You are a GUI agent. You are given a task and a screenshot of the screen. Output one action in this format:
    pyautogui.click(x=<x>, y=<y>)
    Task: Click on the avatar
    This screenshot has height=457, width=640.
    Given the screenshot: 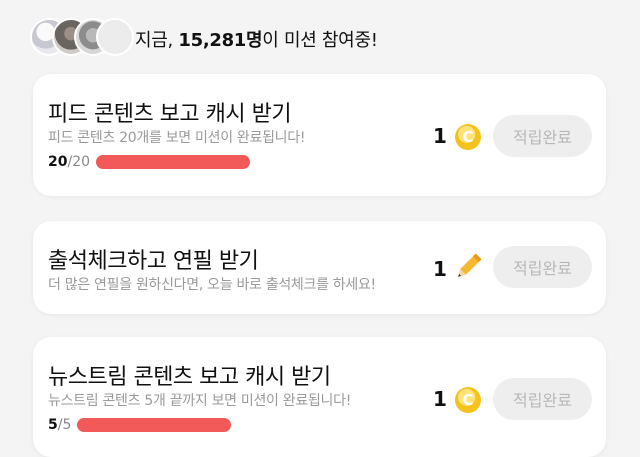 What is the action you would take?
    pyautogui.click(x=115, y=37)
    